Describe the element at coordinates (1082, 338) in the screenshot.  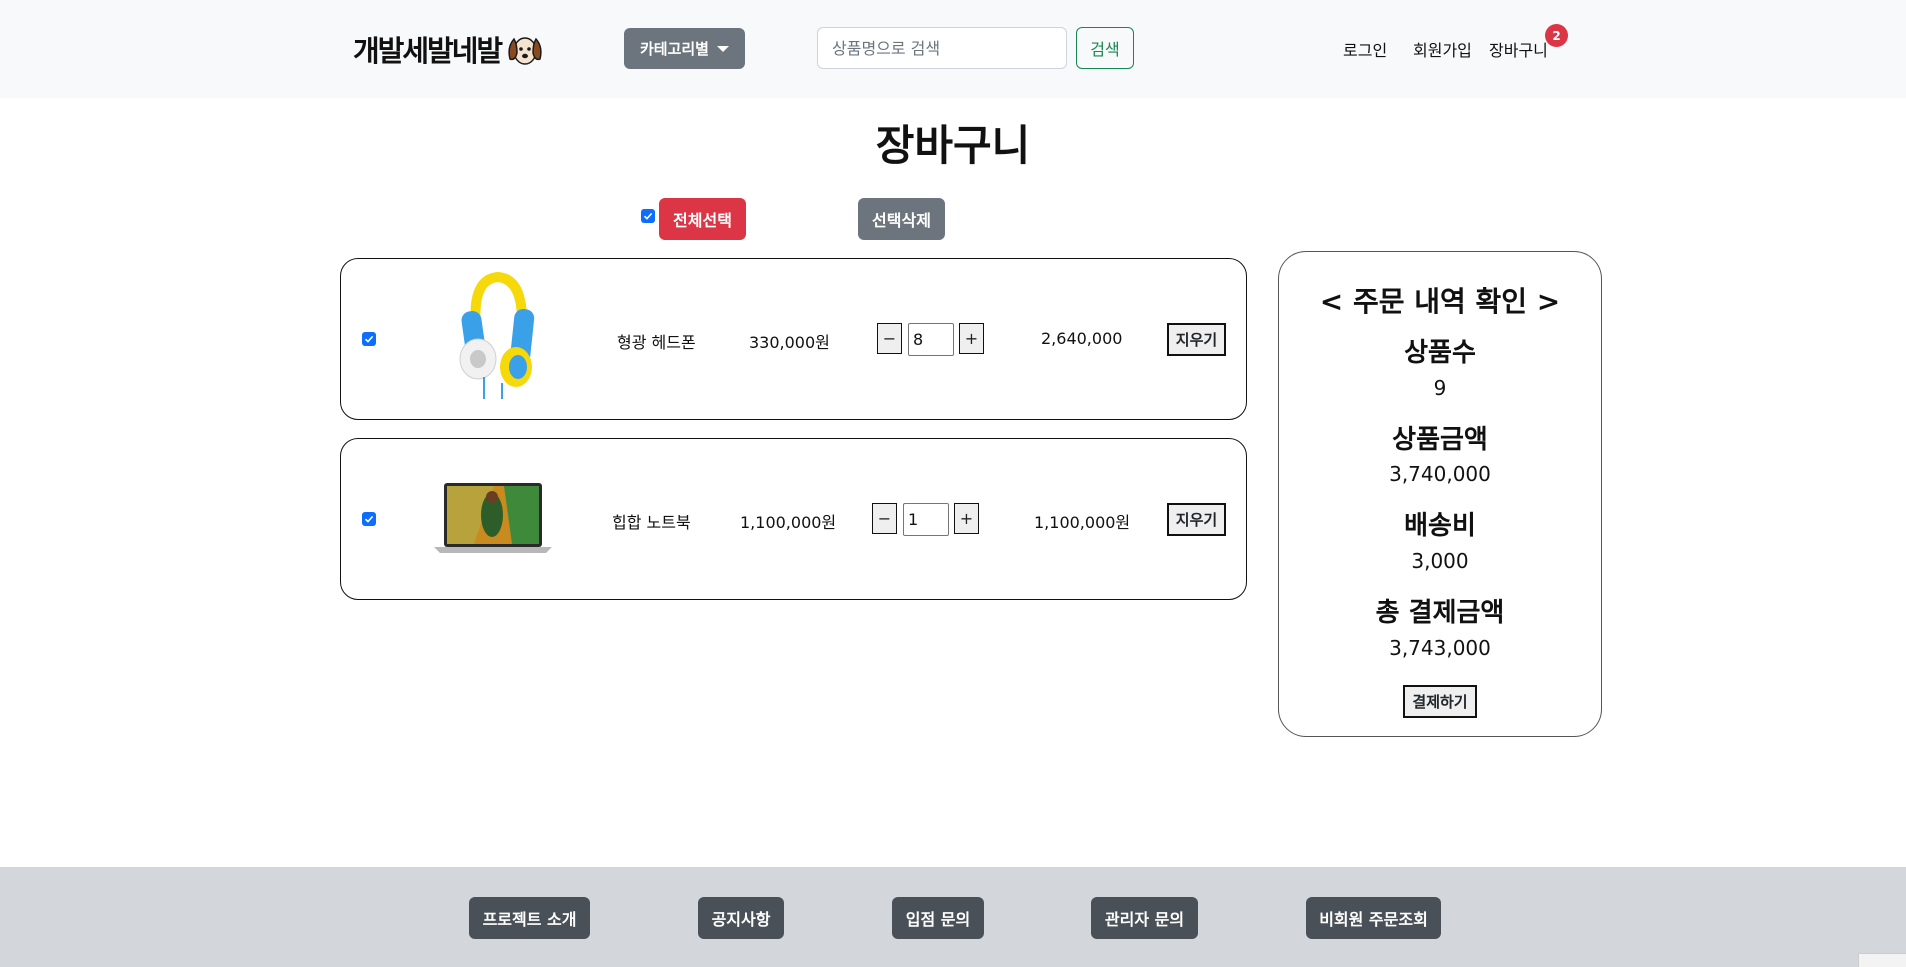
I see `item-total: 2,640,000` at that location.